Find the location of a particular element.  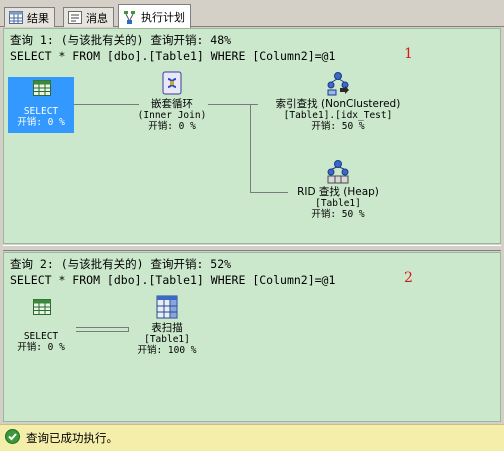

table-scan-label: 表扫描 is located at coordinates (167, 328).